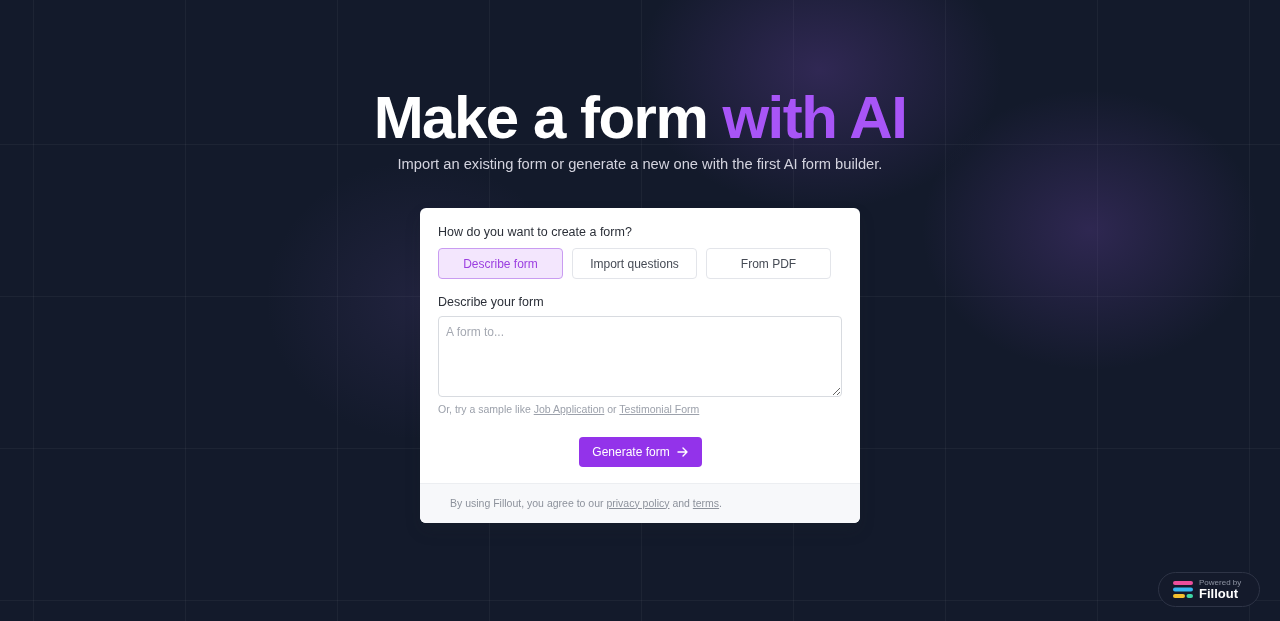 Image resolution: width=1280 pixels, height=621 pixels. Describe the element at coordinates (640, 118) in the screenshot. I see `headline: Make a form with AI` at that location.